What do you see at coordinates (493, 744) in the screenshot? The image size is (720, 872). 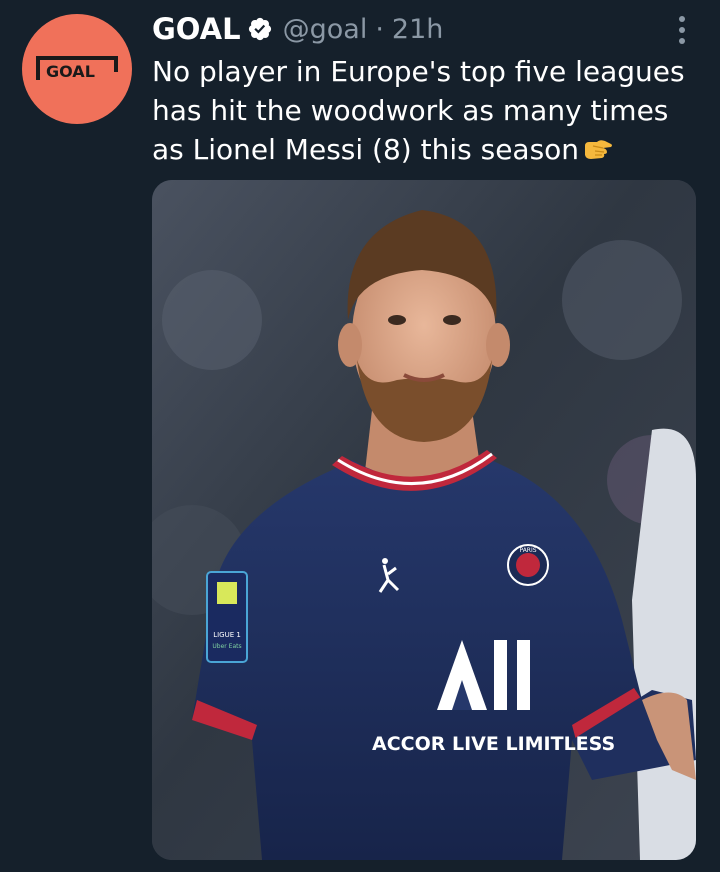 I see `shirt-sponsor-text: ACCOR LIVE LIMITLESS` at bounding box center [493, 744].